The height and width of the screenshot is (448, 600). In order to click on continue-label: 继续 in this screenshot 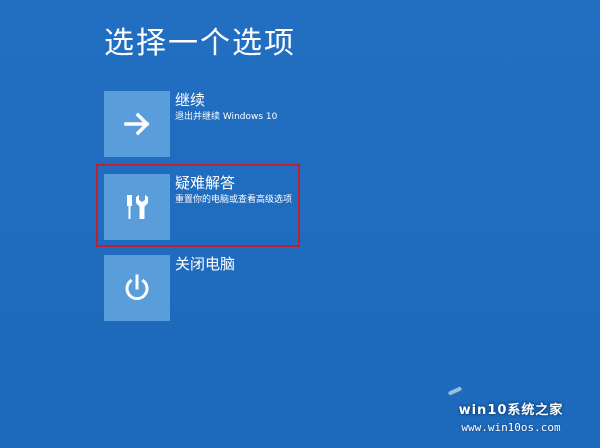, I will do `click(190, 100)`.